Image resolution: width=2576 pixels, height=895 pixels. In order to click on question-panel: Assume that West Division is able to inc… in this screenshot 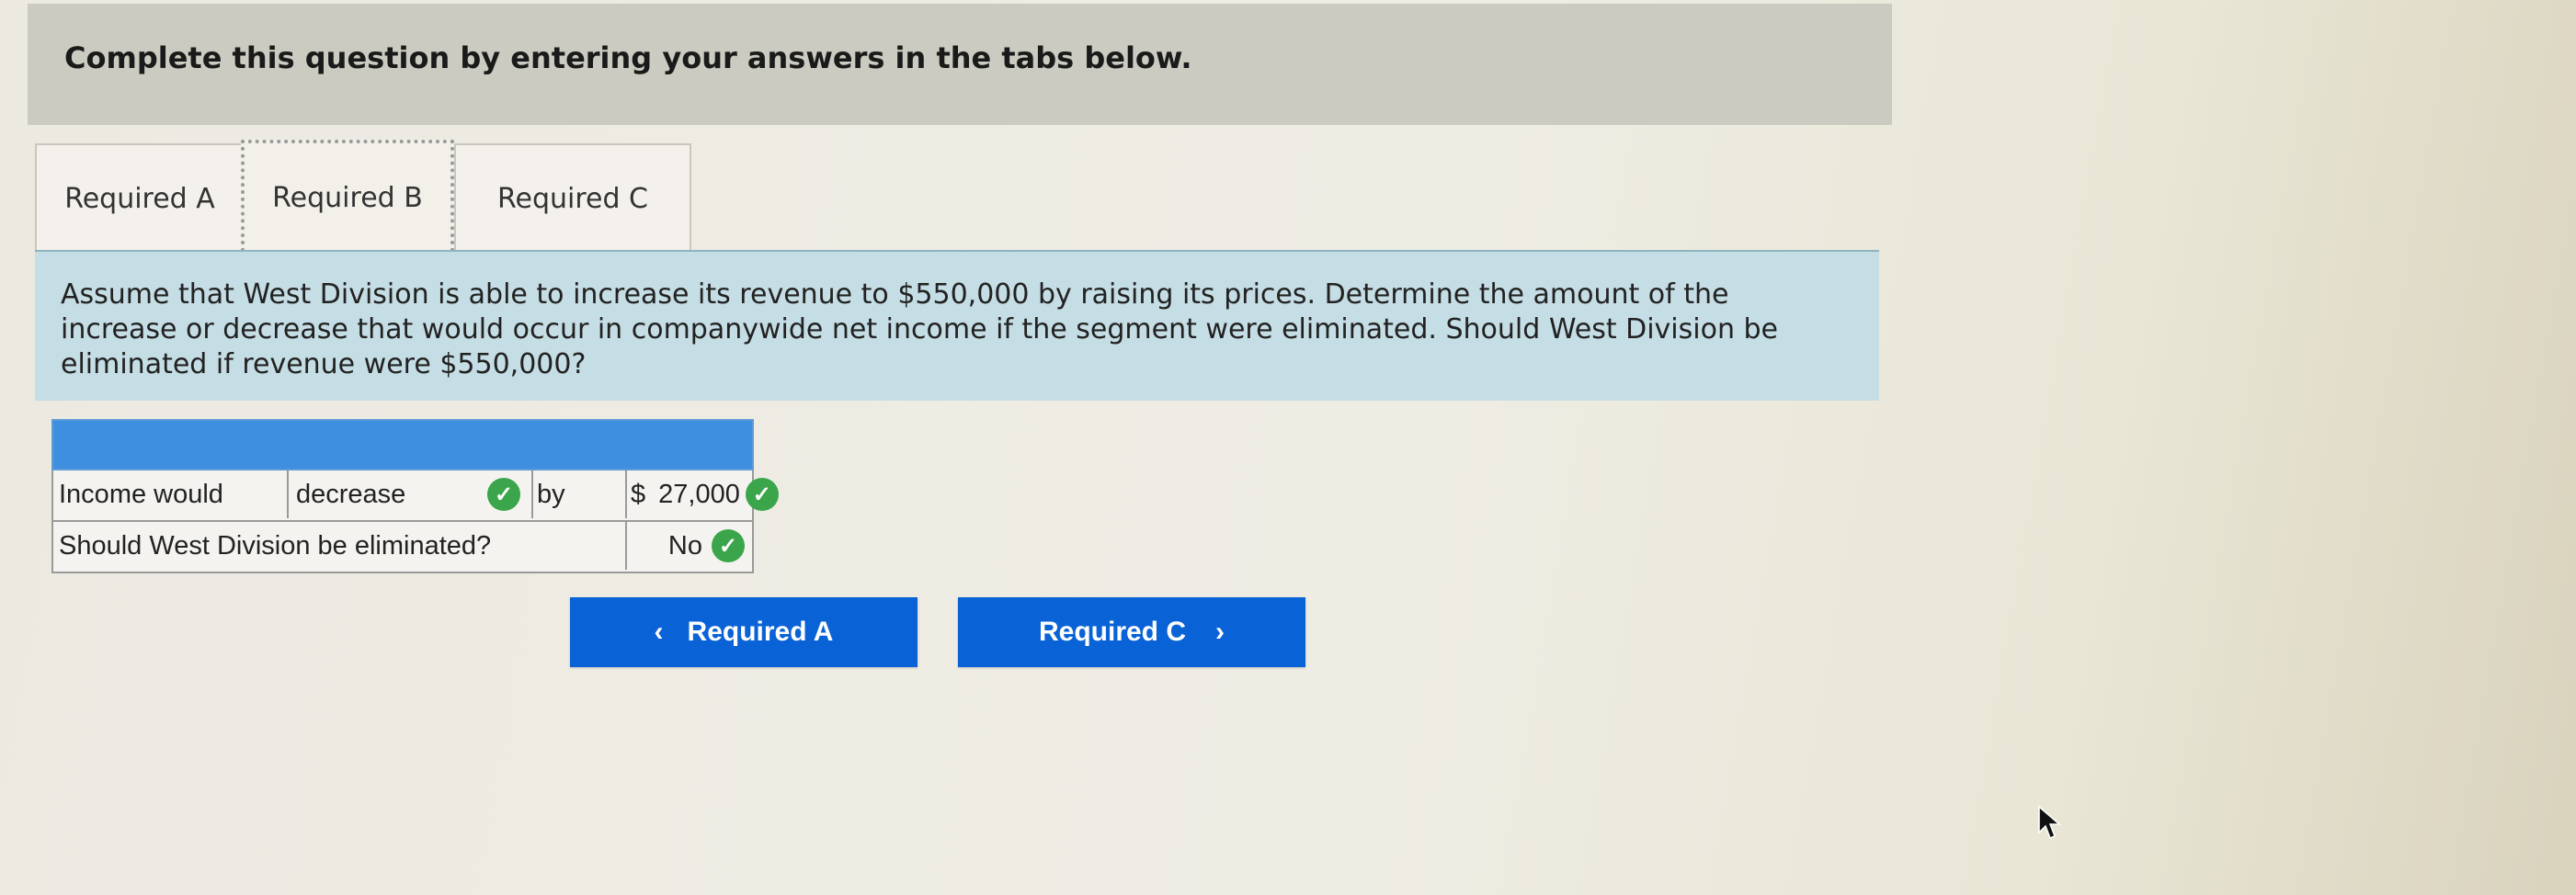, I will do `click(957, 326)`.